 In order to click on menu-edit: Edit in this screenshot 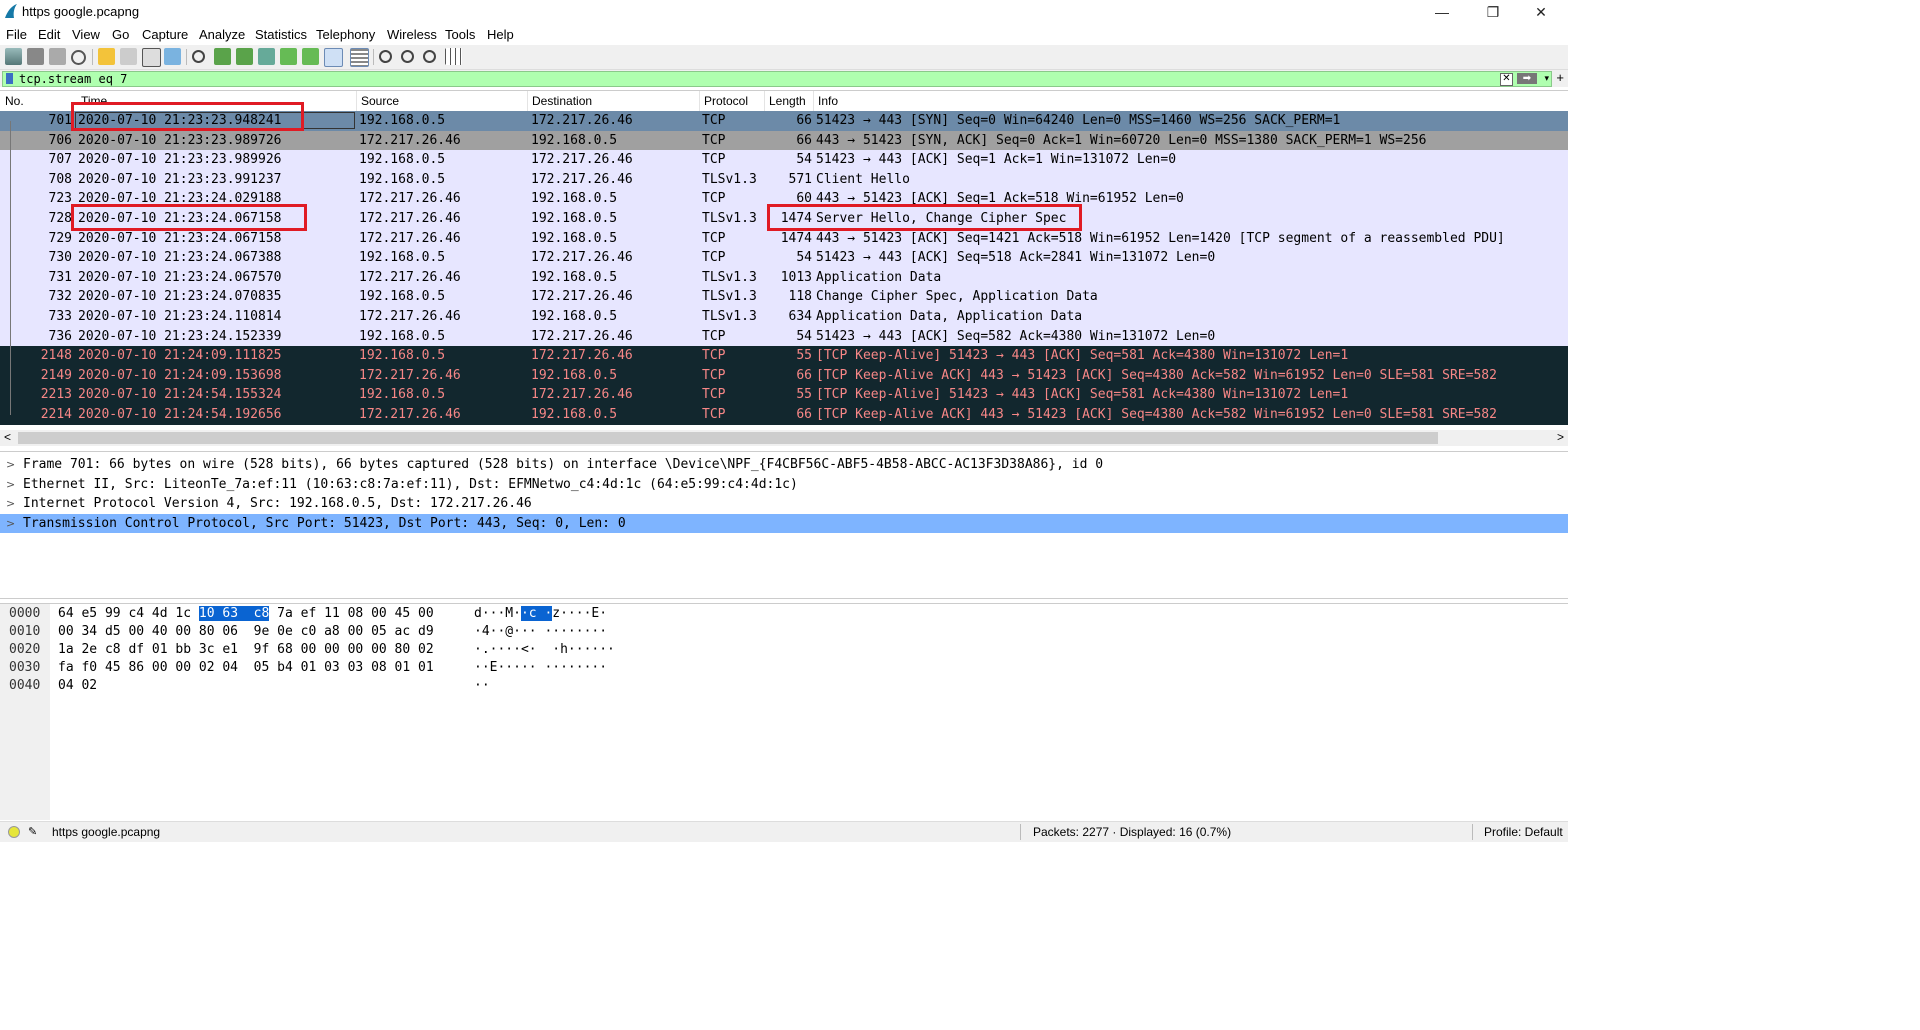, I will do `click(49, 34)`.